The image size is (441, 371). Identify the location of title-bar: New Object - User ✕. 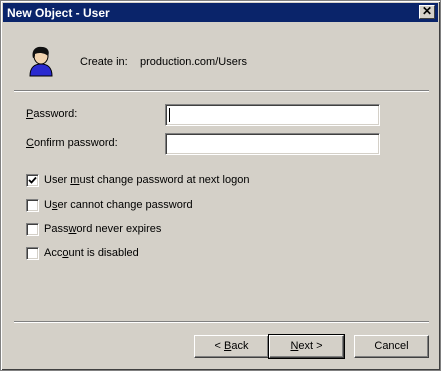
(220, 12).